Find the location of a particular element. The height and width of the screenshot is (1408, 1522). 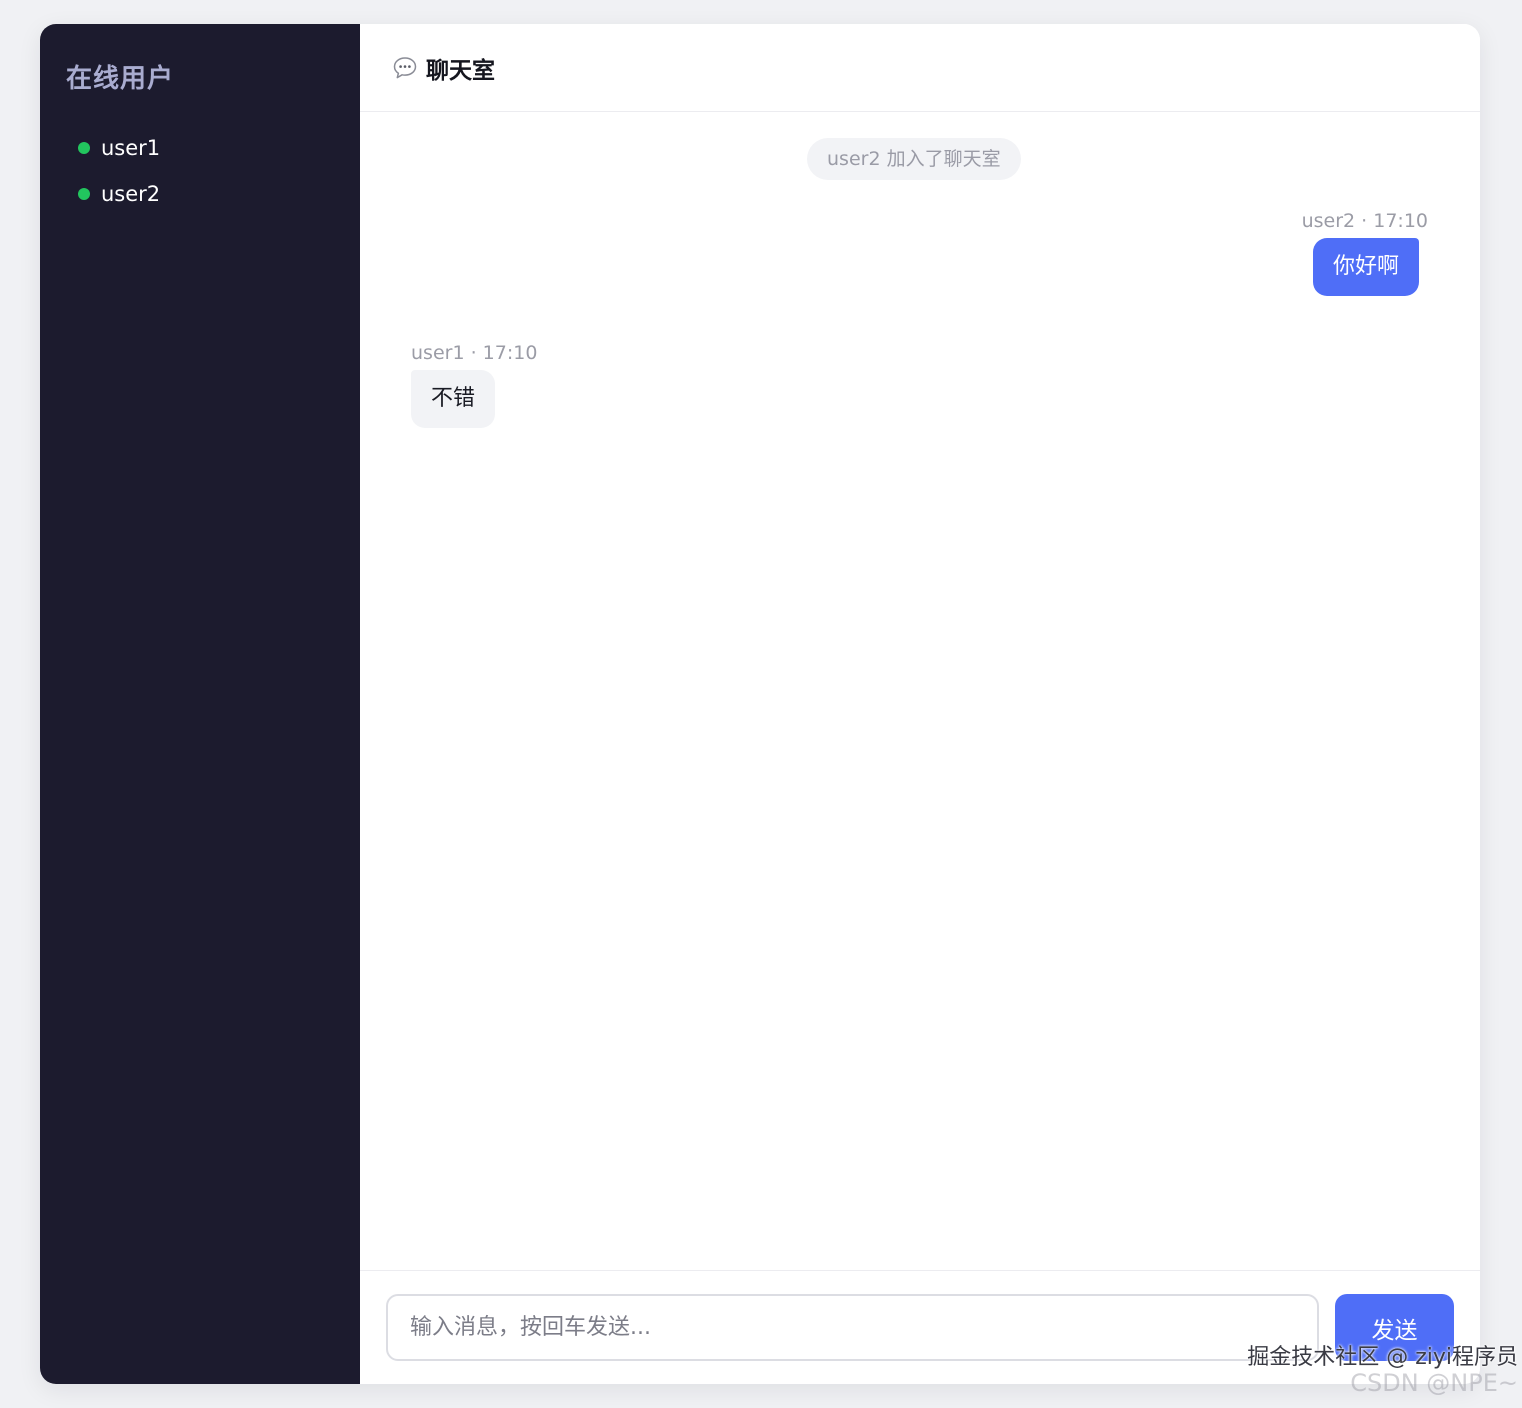

message-composer: 发送 is located at coordinates (920, 1327).